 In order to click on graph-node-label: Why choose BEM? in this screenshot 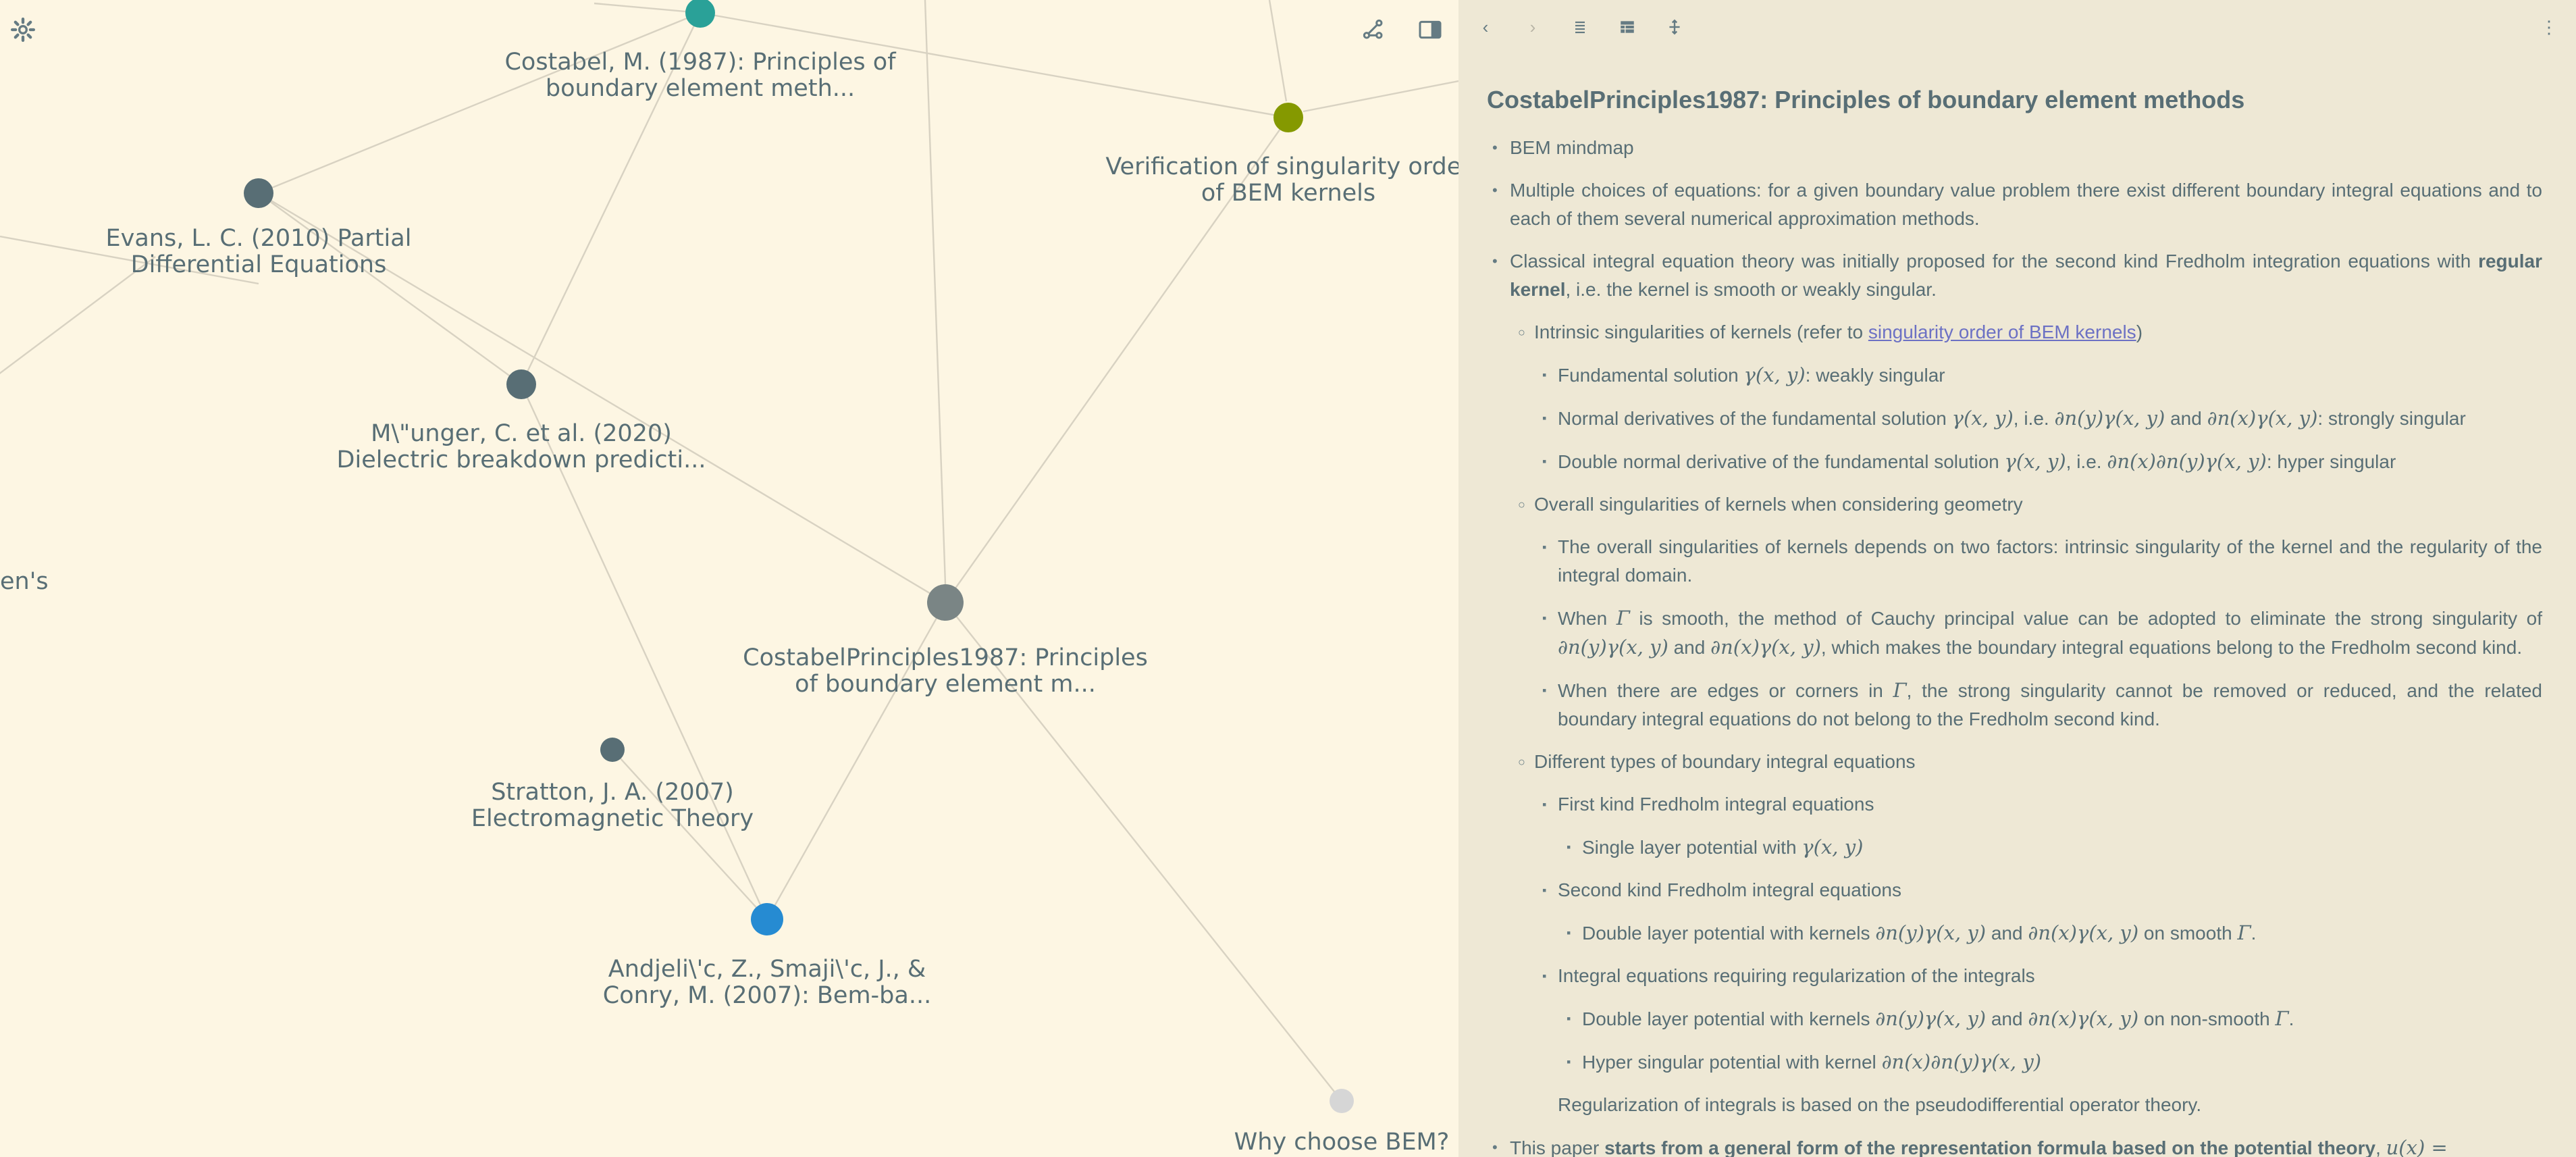, I will do `click(1342, 1142)`.